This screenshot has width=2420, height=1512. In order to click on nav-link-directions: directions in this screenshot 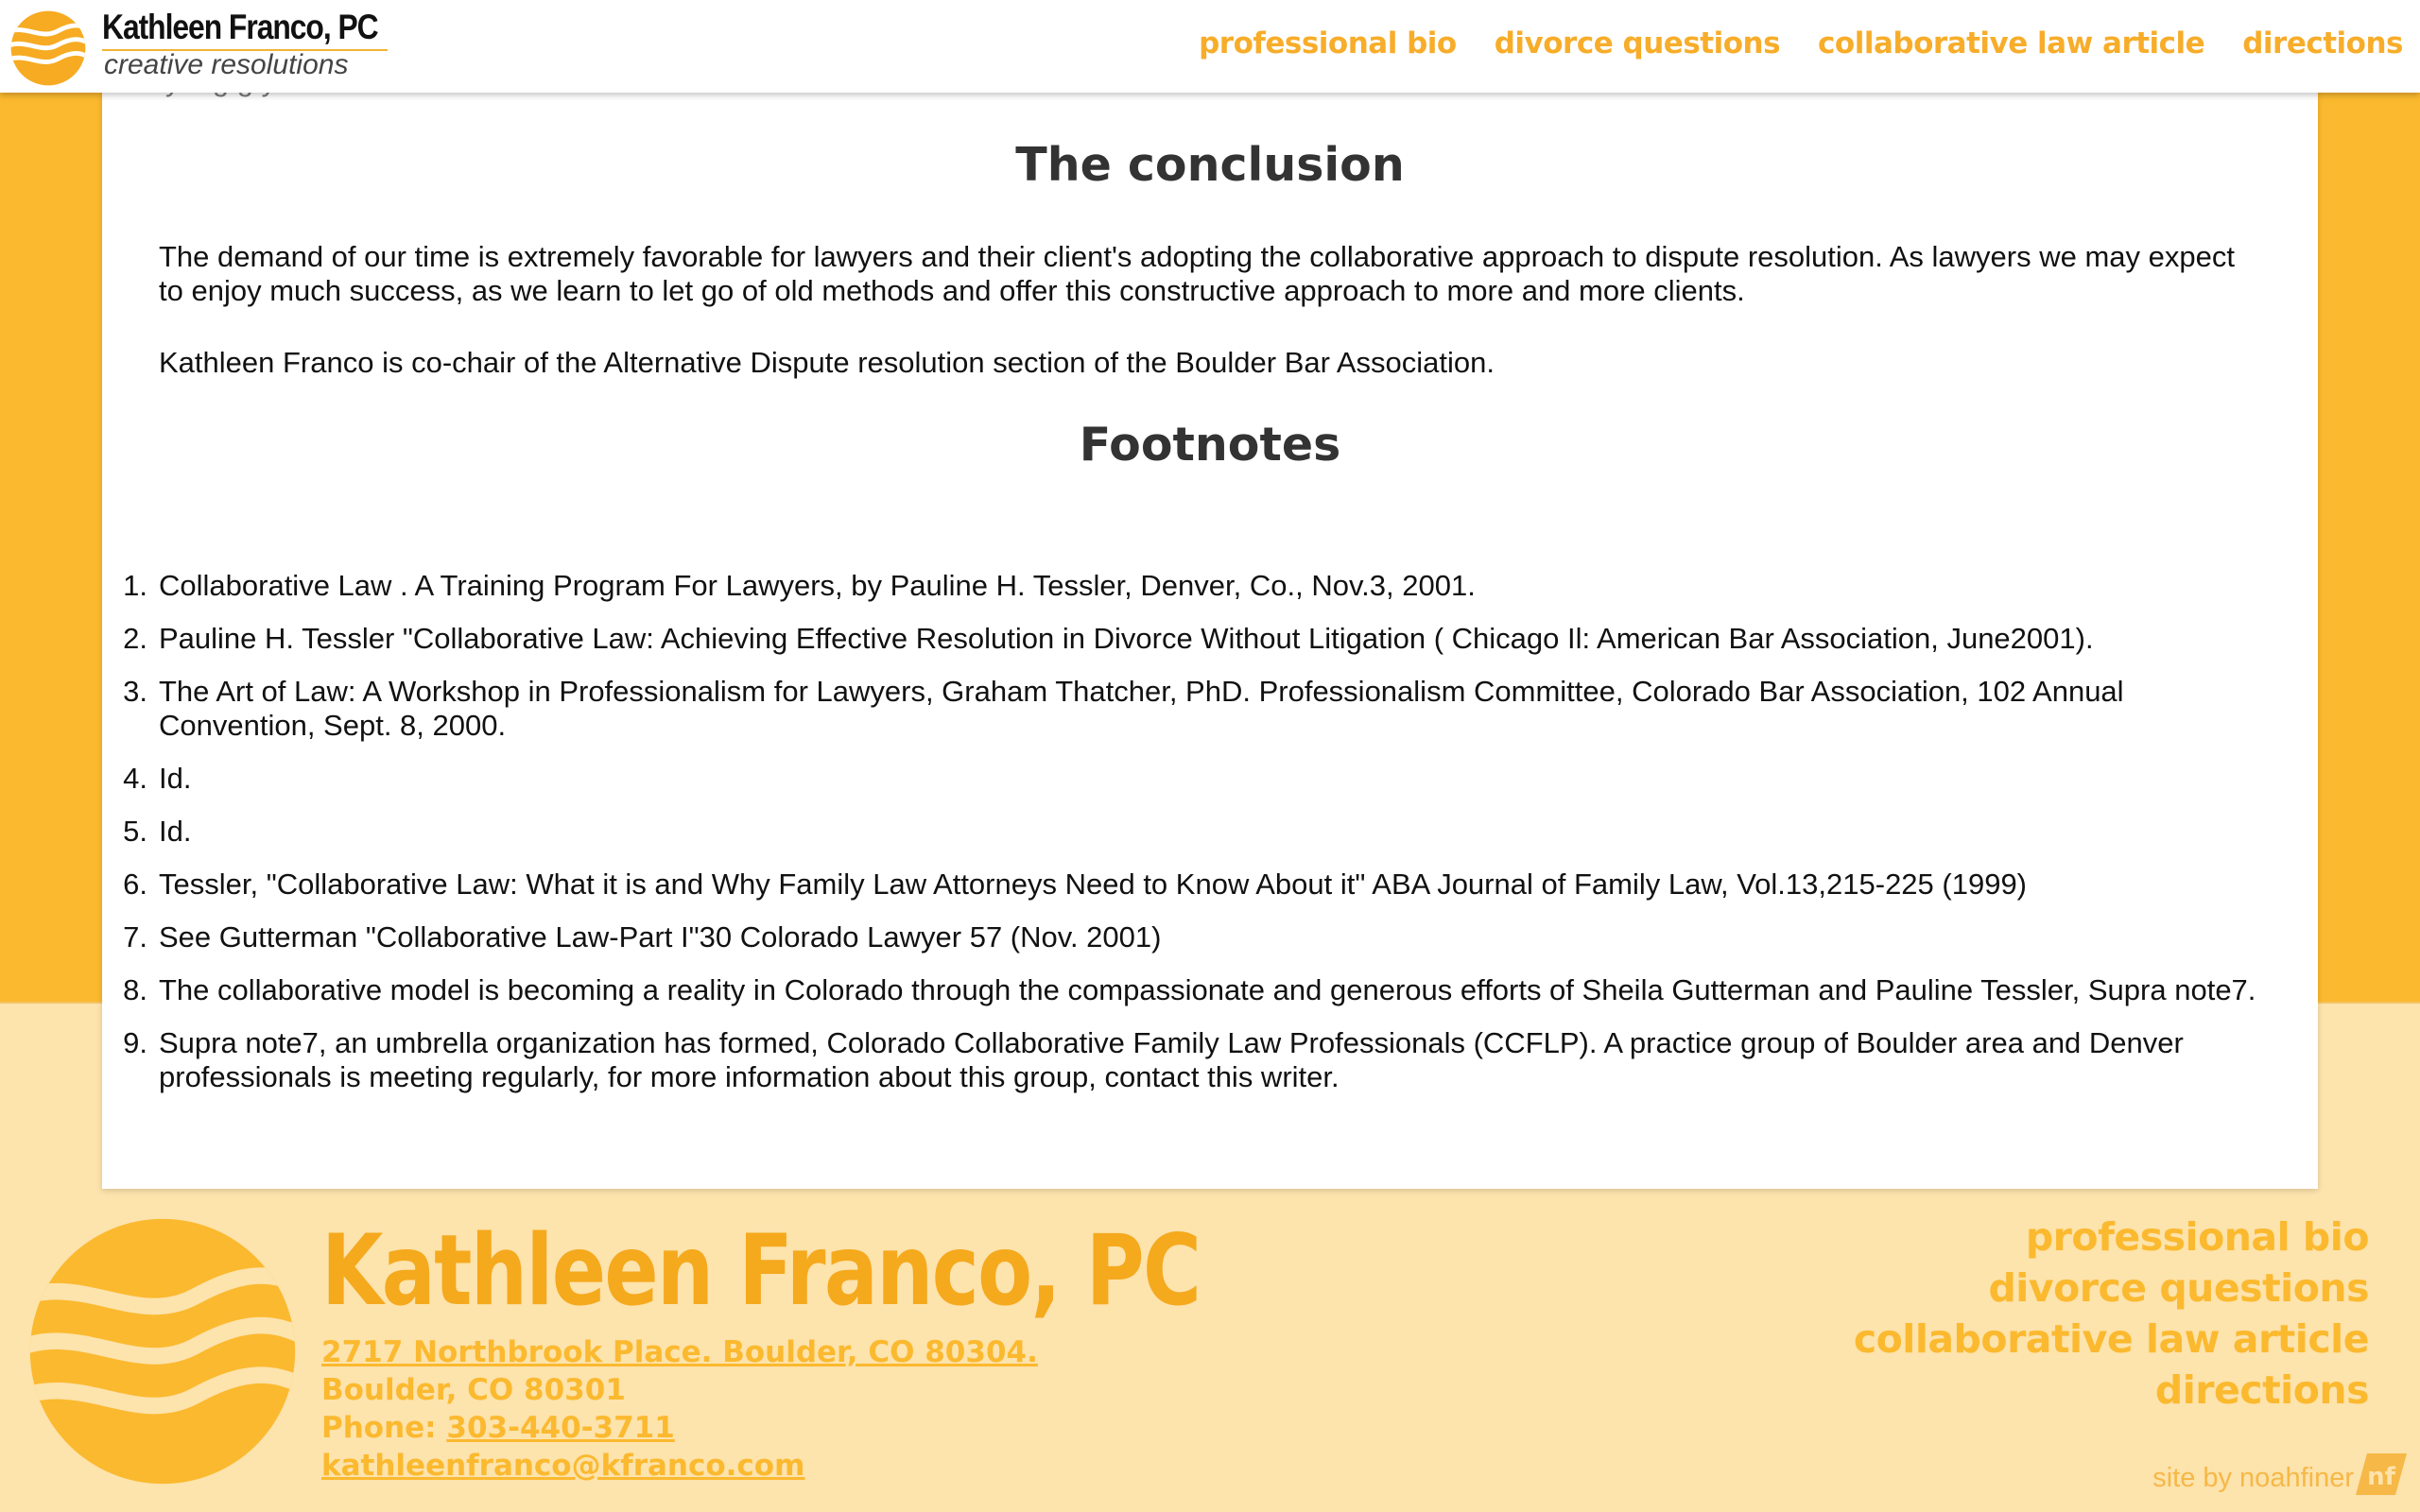, I will do `click(2322, 43)`.